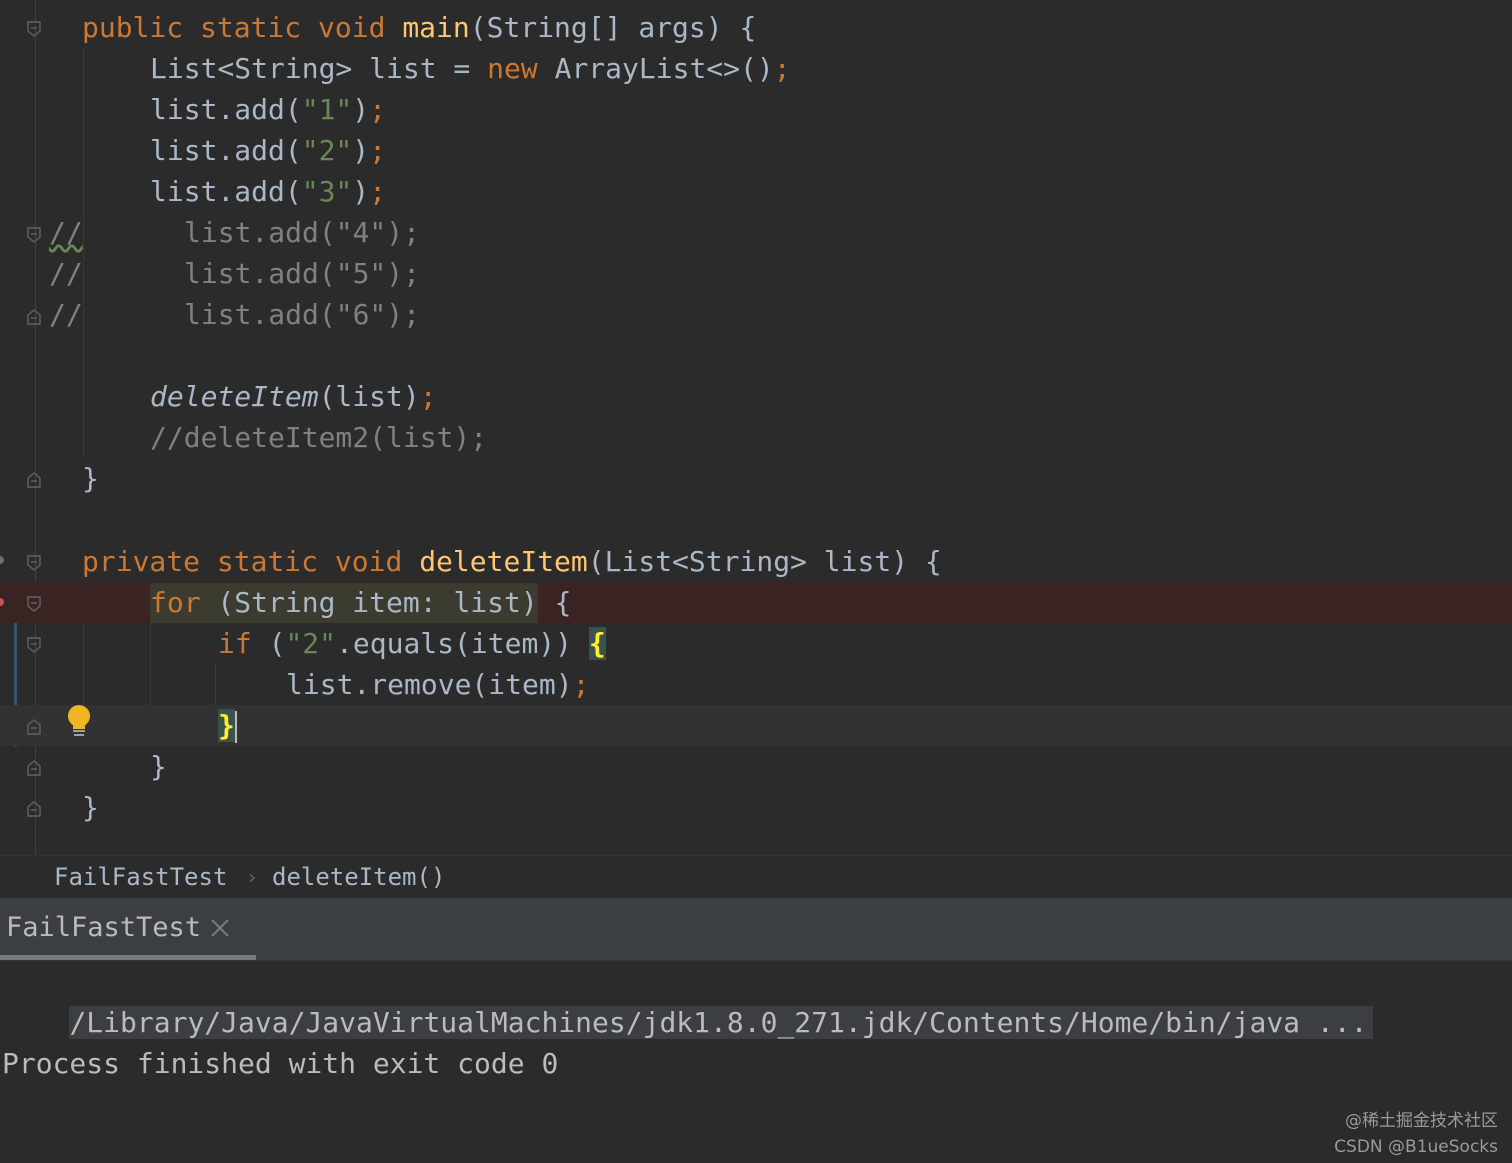  I want to click on code-line: // list.add("5");, so click(756, 273).